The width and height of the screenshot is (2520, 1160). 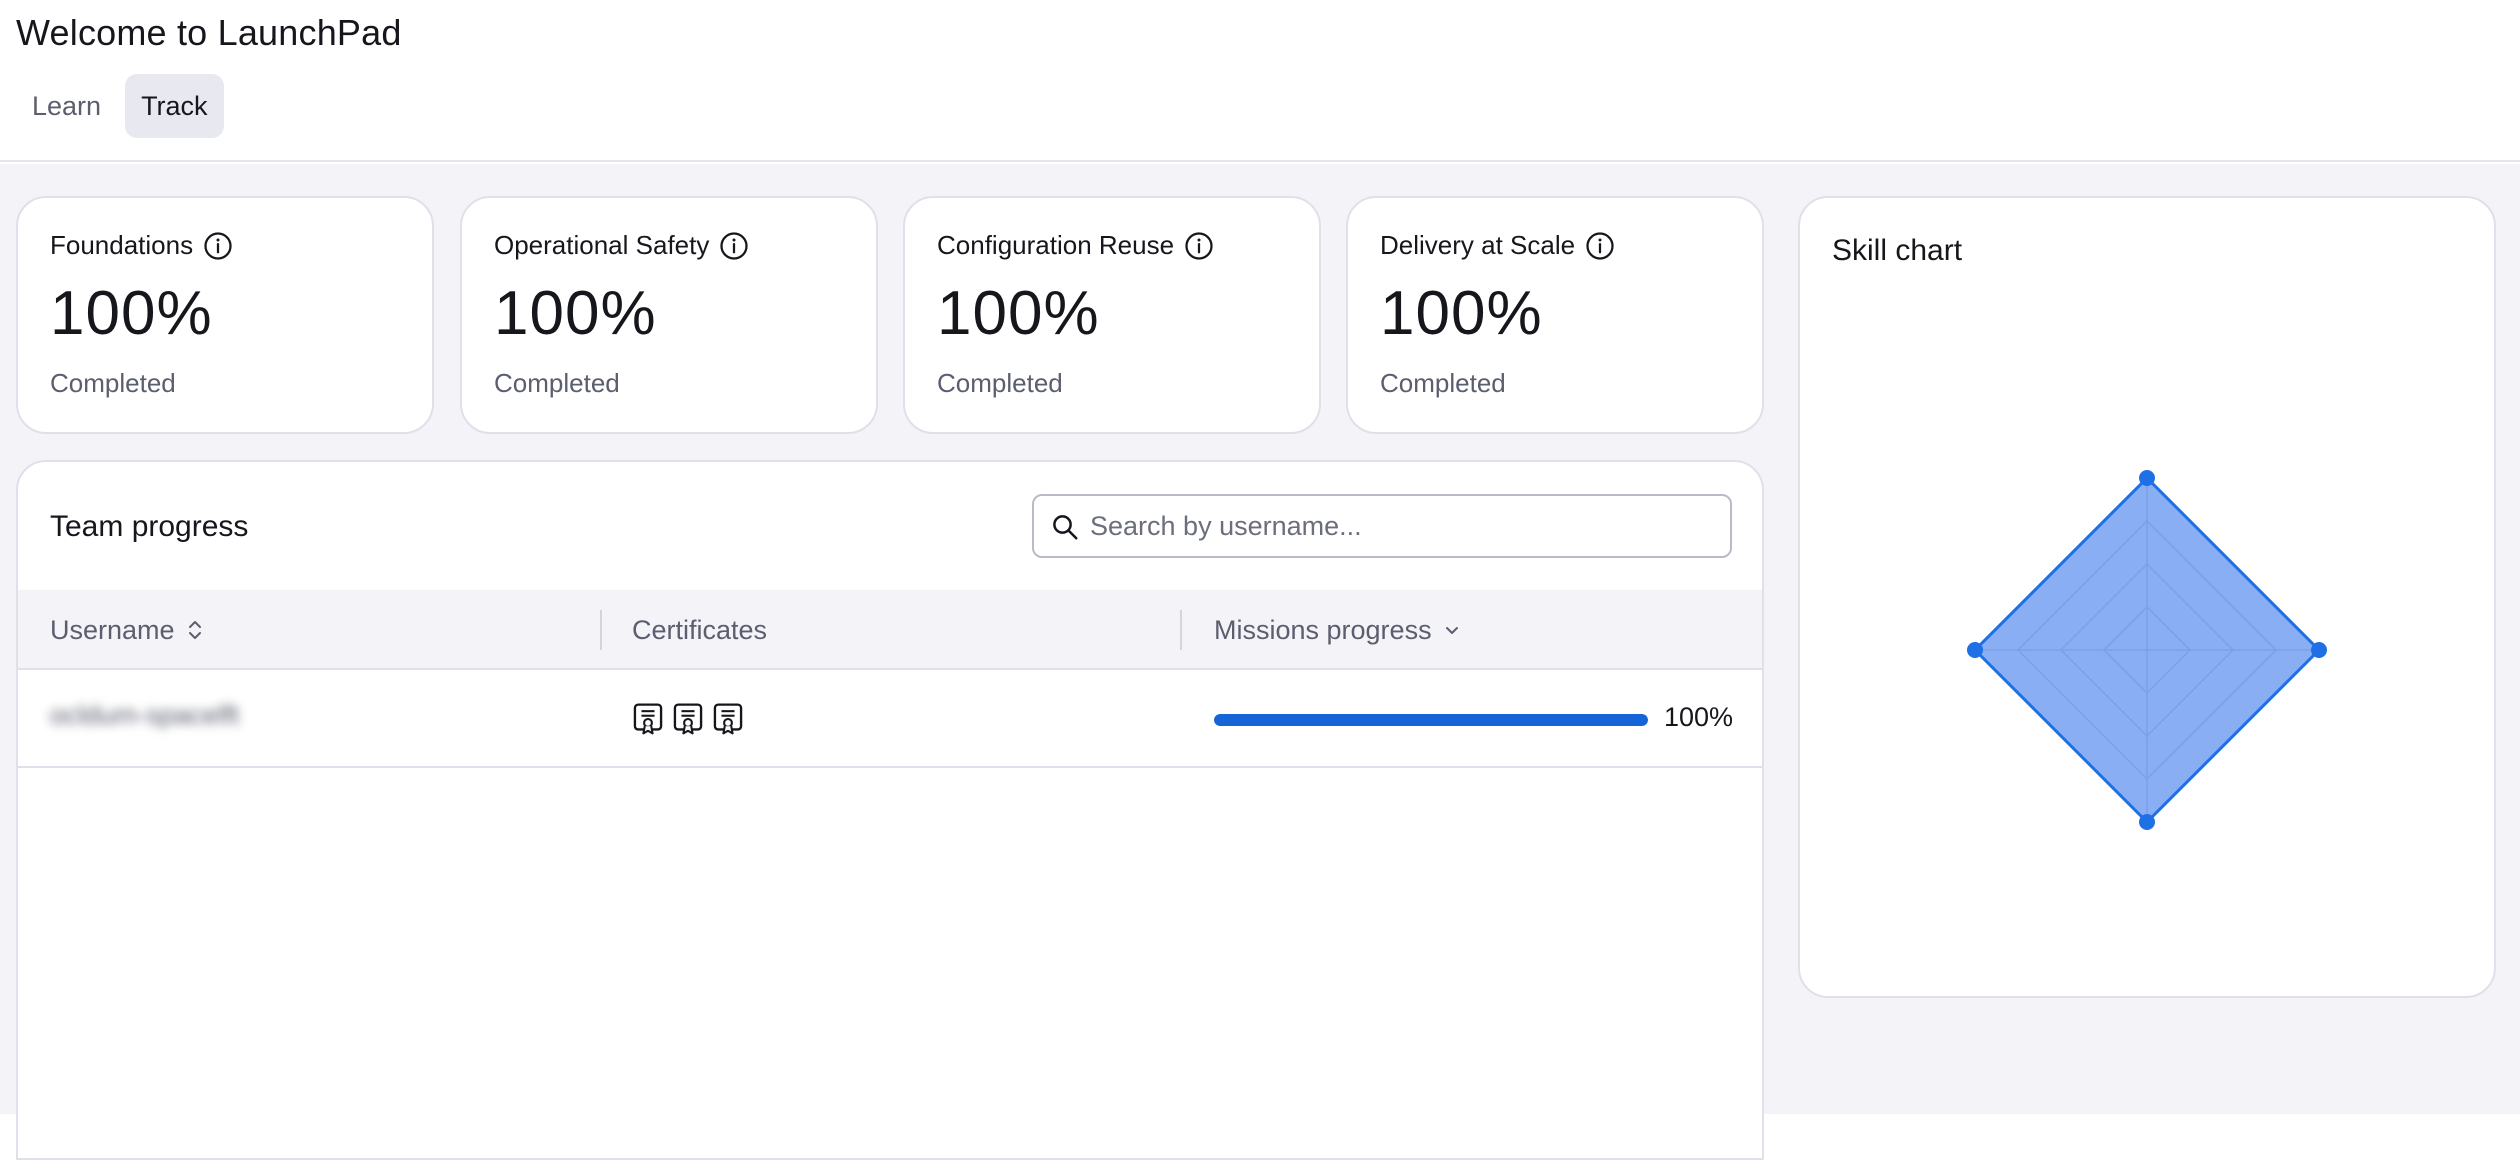 What do you see at coordinates (1056, 245) in the screenshot?
I see `stat-title-text: Configuration Reuse` at bounding box center [1056, 245].